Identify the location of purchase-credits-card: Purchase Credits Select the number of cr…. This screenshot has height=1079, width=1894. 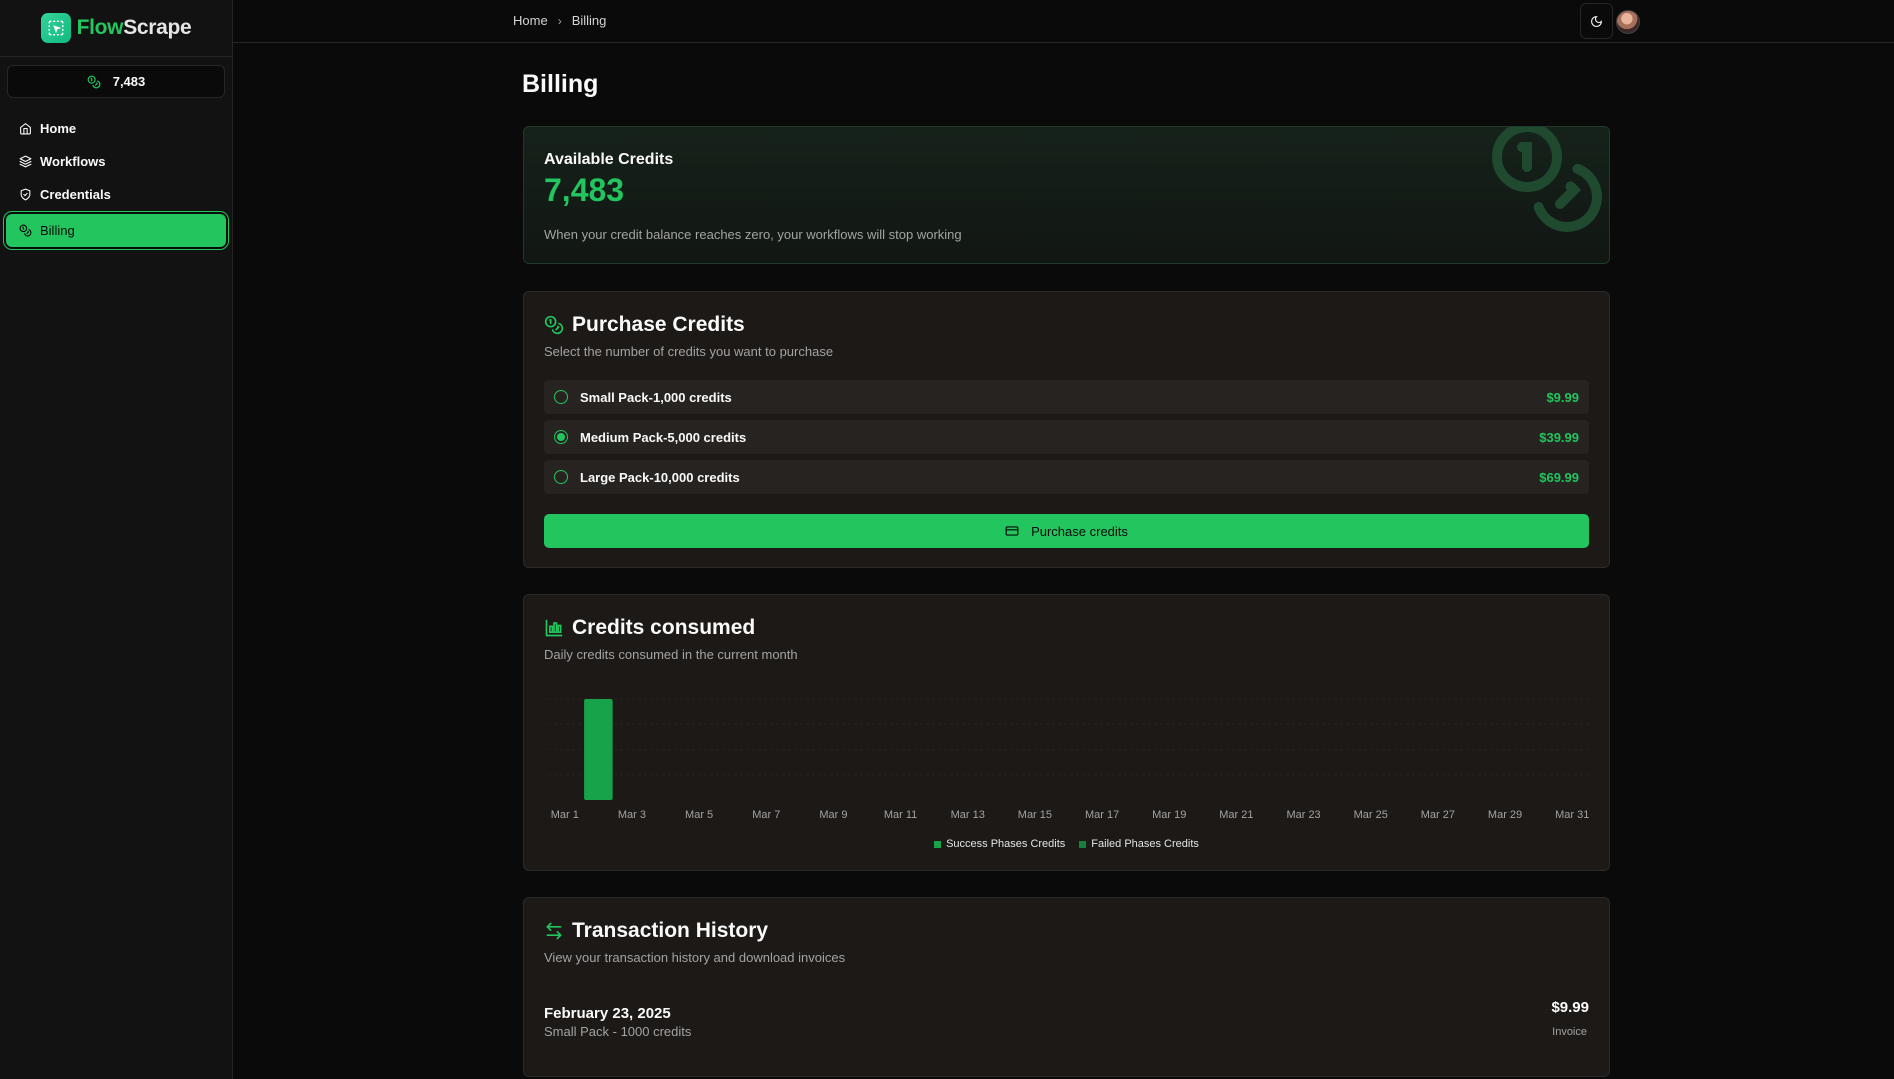
(1066, 429).